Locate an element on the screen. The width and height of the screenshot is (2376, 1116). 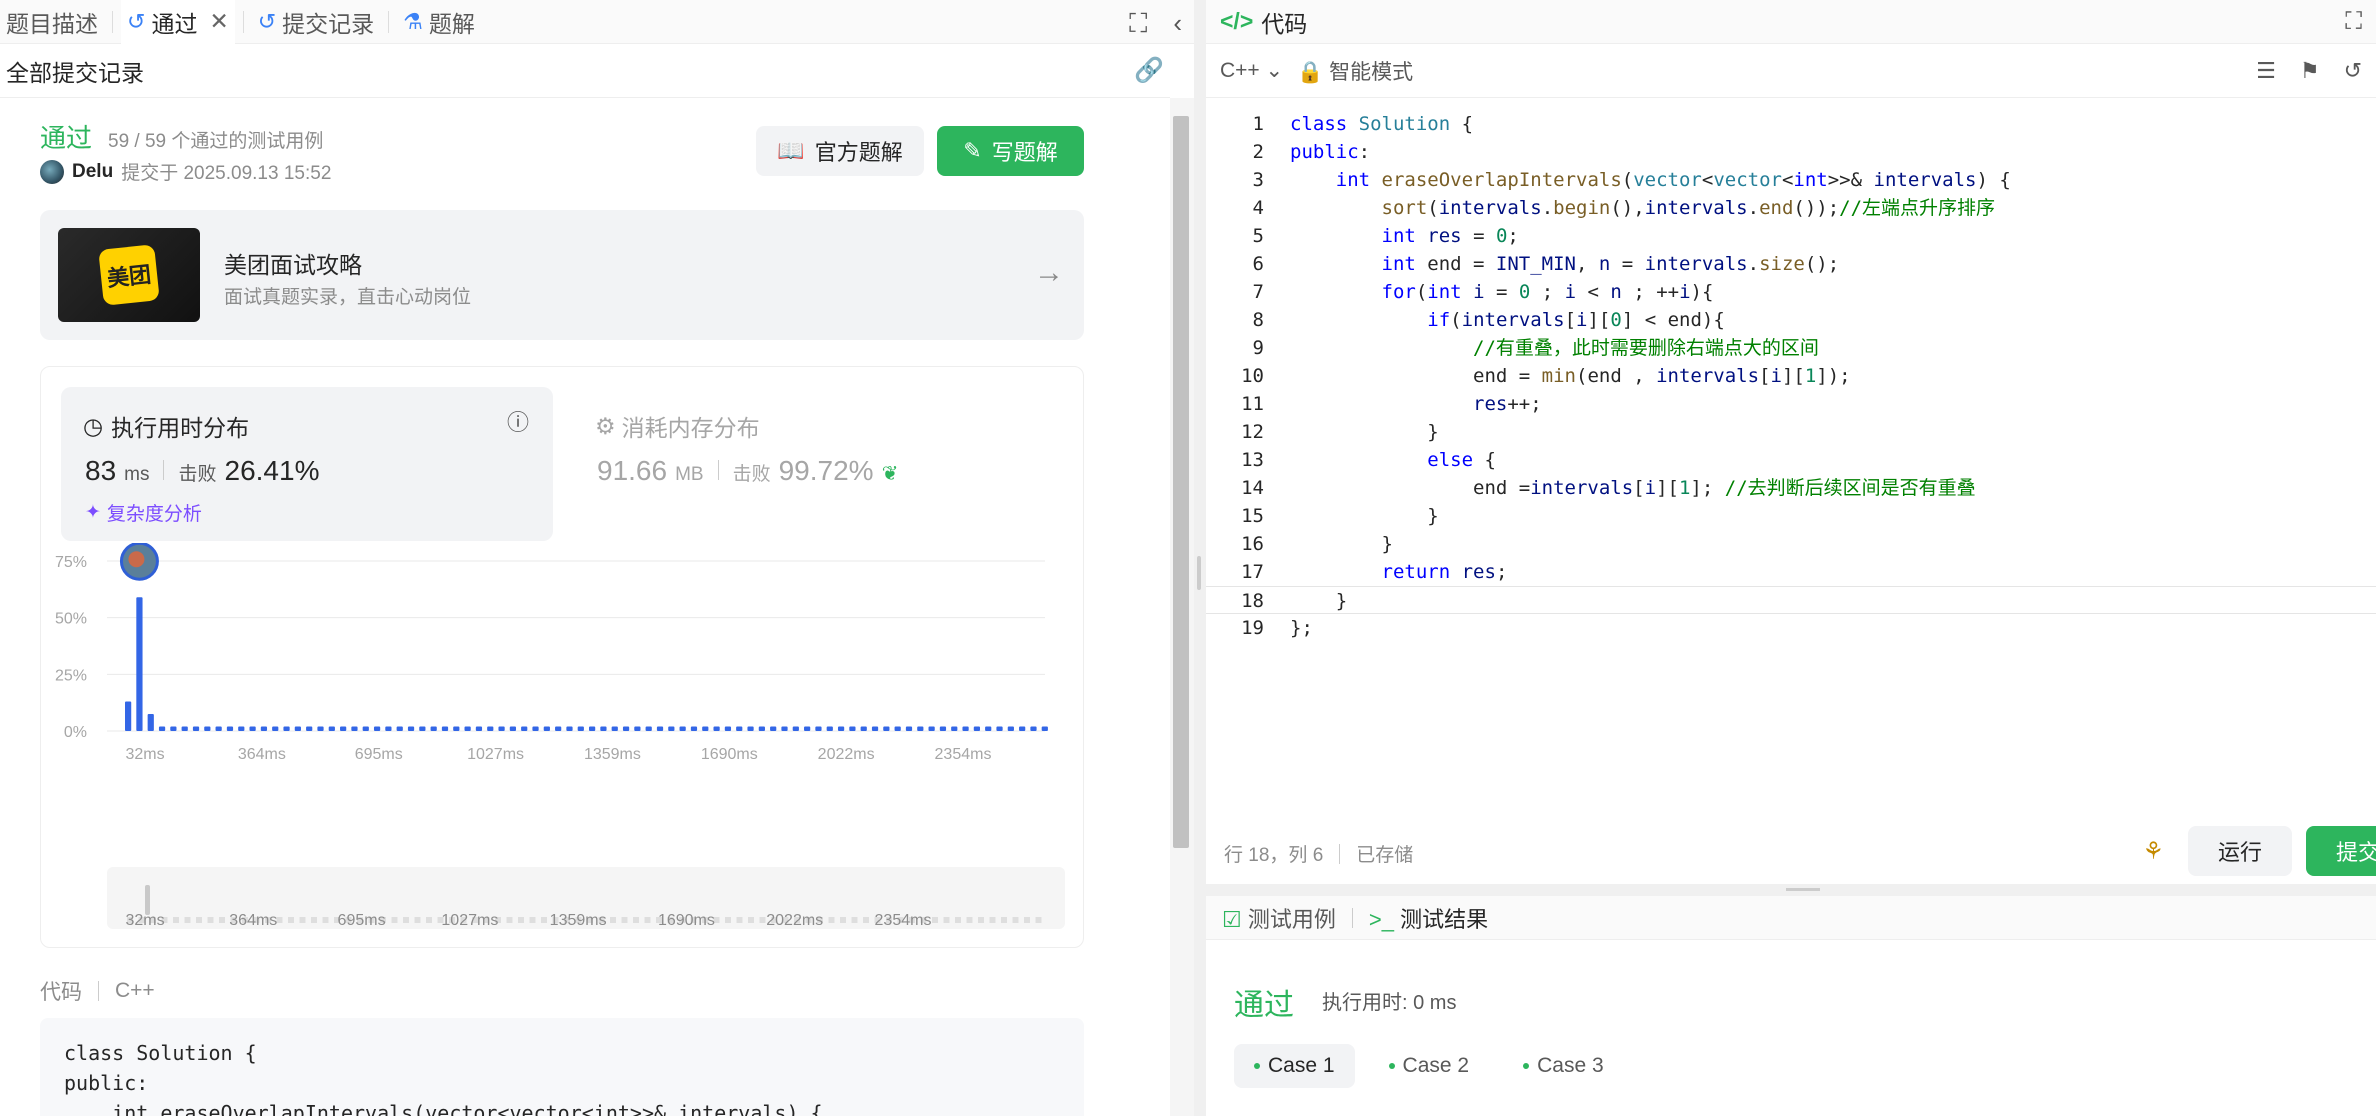
panel-divider is located at coordinates (1200, 558).